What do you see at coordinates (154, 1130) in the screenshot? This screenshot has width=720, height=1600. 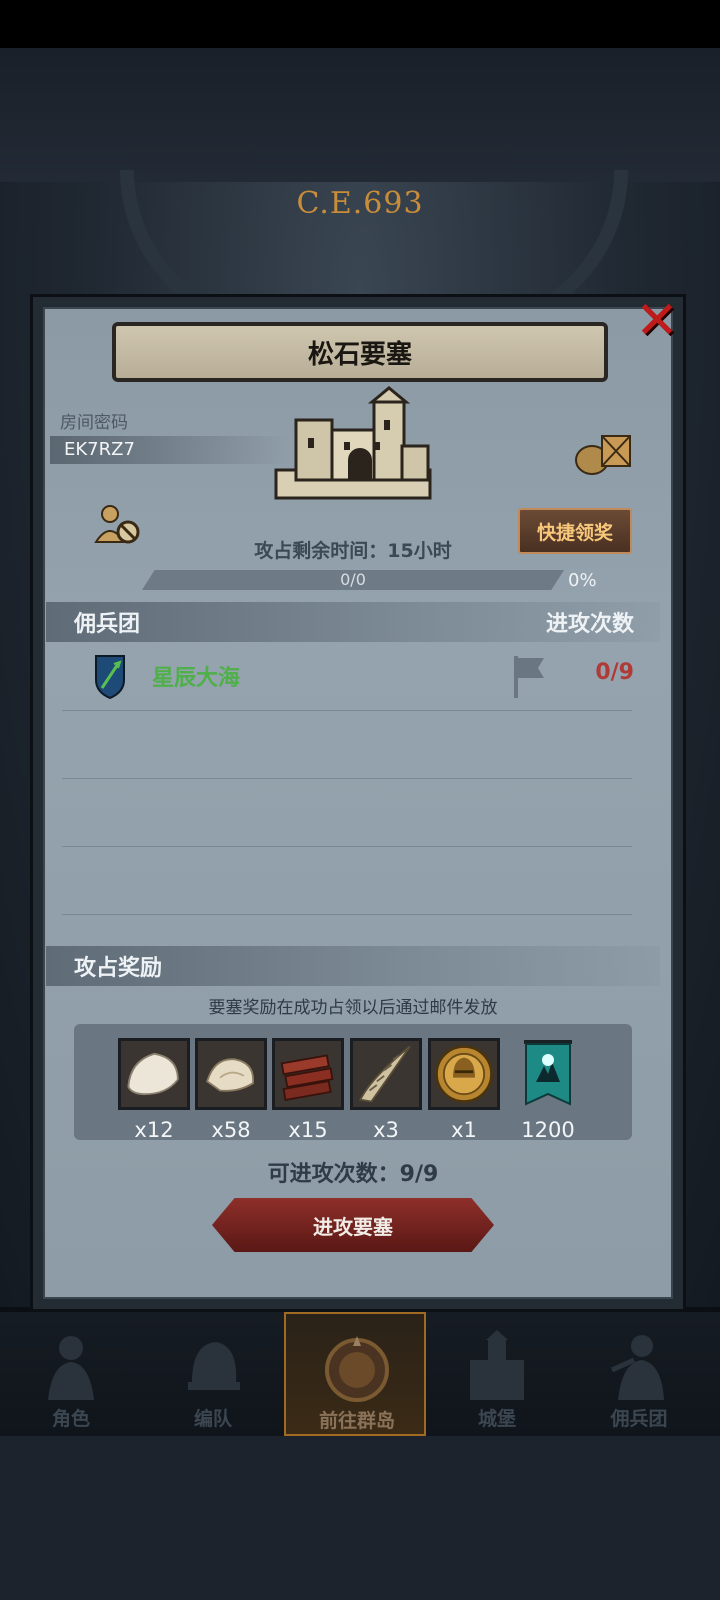 I see `reward-qty: x12` at bounding box center [154, 1130].